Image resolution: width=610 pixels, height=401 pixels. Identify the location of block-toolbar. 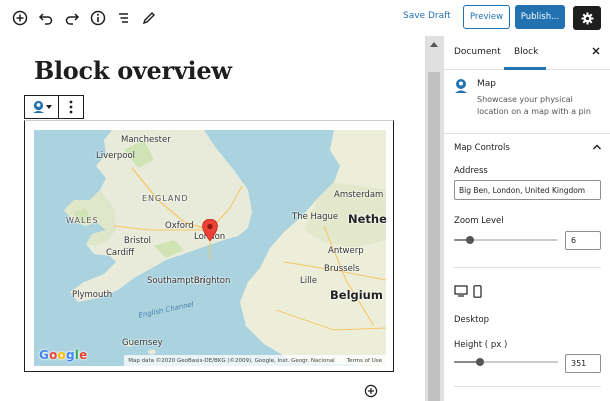
(54, 107).